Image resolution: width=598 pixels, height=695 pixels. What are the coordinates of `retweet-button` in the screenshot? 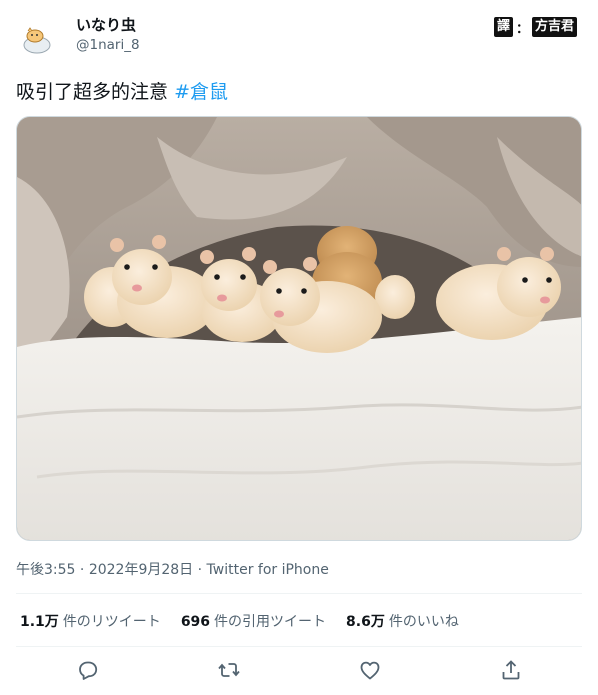 It's located at (229, 670).